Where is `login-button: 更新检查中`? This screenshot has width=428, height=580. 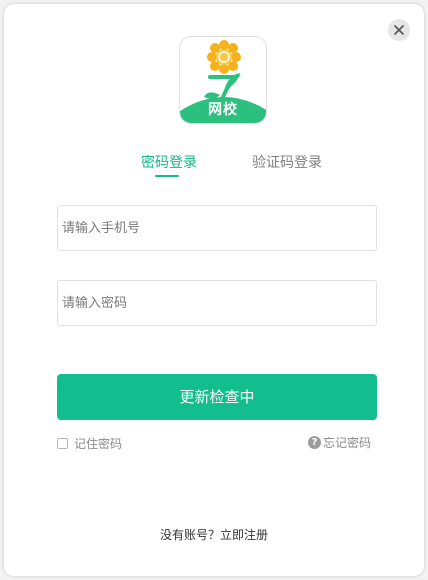 login-button: 更新检查中 is located at coordinates (217, 397).